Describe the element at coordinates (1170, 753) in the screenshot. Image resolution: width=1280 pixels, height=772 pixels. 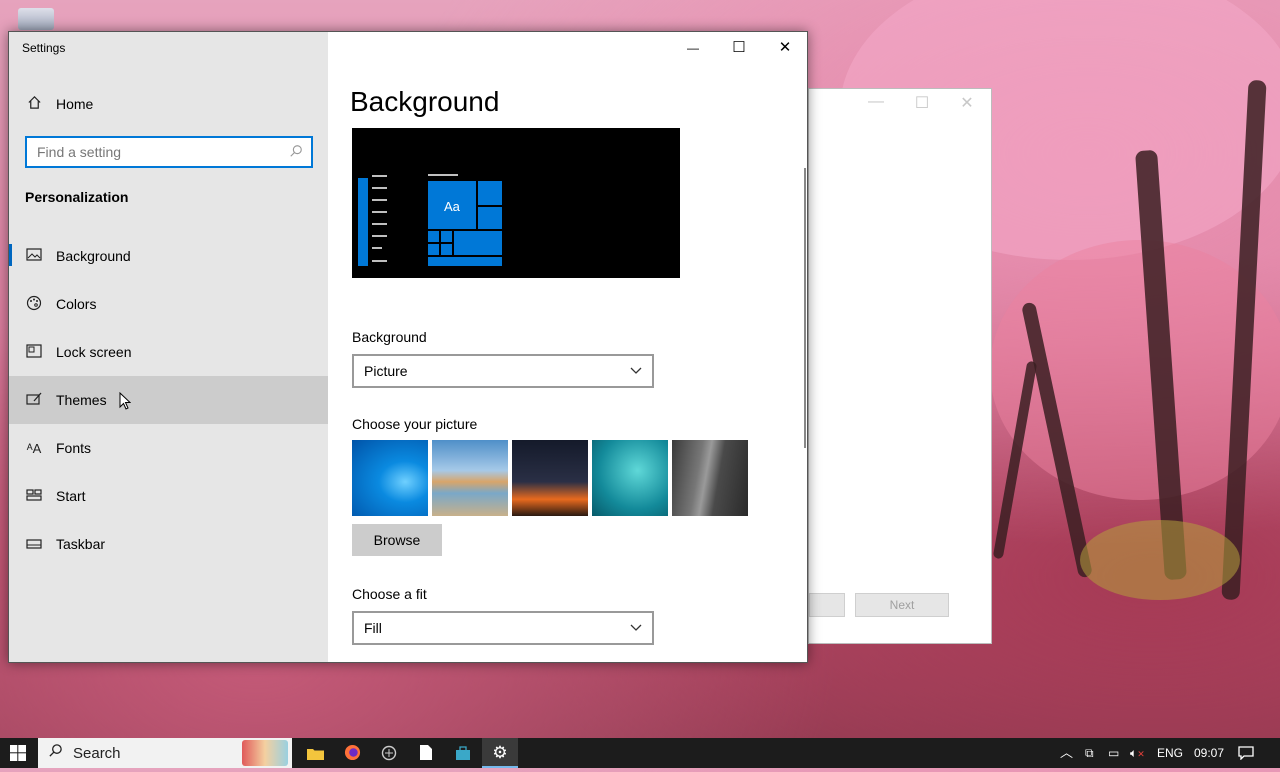
I see `language-indicator: ENG` at that location.